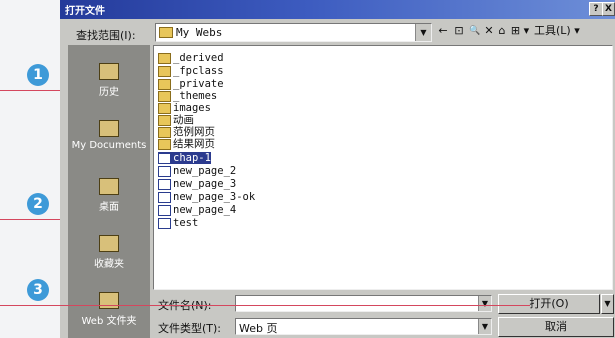 Image resolution: width=615 pixels, height=338 pixels. Describe the element at coordinates (109, 321) in the screenshot. I see `place-label: Web 文件夹` at that location.